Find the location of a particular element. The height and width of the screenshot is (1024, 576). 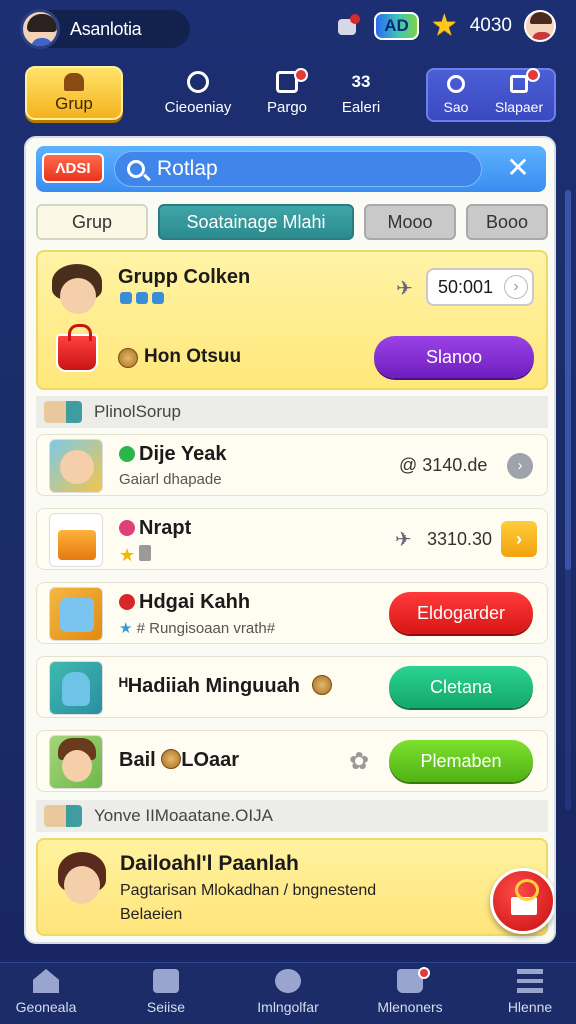

search-icon is located at coordinates (136, 169).